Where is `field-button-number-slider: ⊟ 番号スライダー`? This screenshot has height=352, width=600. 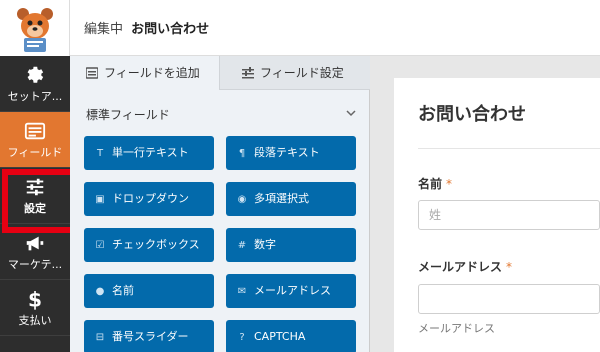 field-button-number-slider: ⊟ 番号スライダー is located at coordinates (149, 336).